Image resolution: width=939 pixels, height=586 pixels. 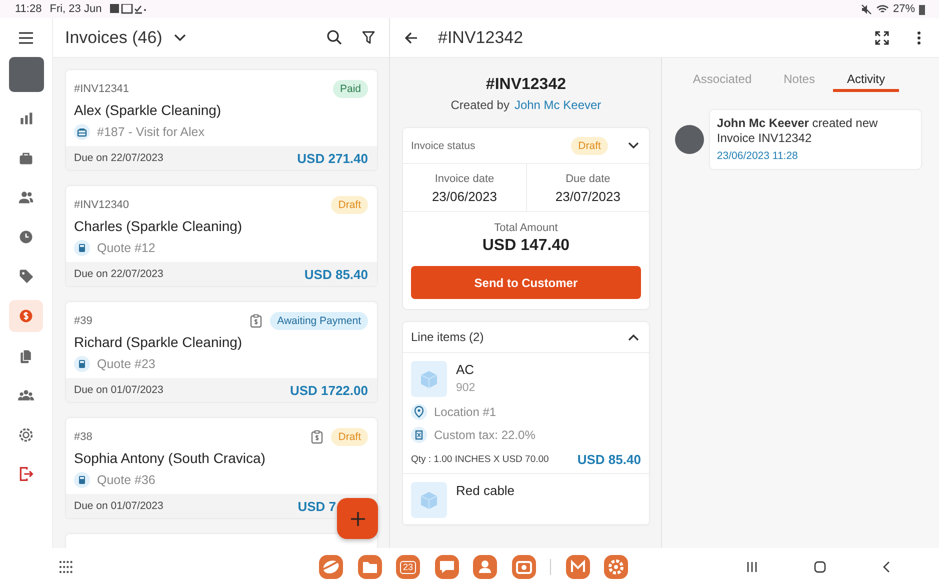 I want to click on customer-name: Richard (Sparkle Cleaning), so click(x=158, y=341).